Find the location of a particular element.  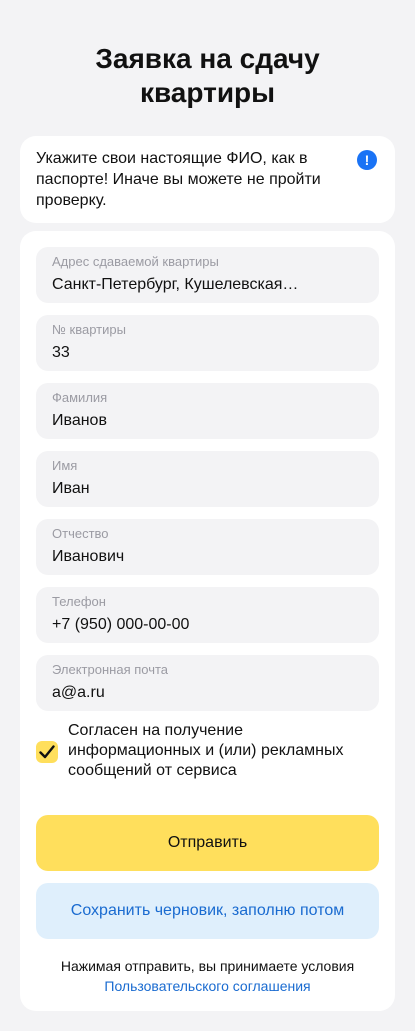

checkmark-icon is located at coordinates (47, 752).